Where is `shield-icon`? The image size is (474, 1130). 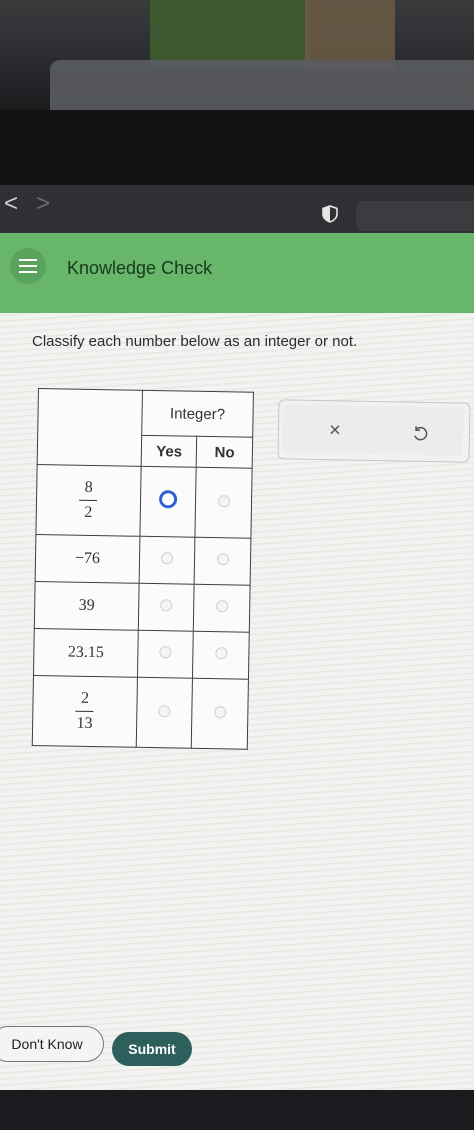 shield-icon is located at coordinates (330, 214).